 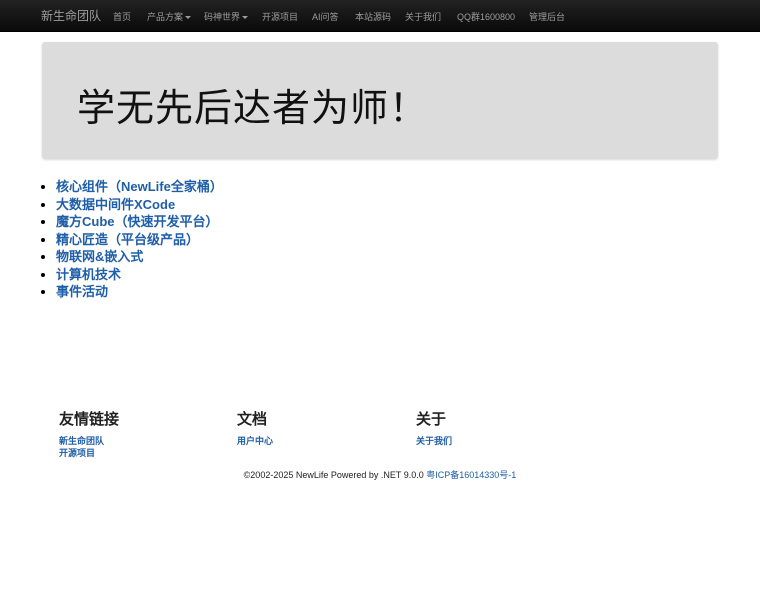 I want to click on footer-friend-links: 友情链接 新生命团队 开源项目, so click(x=89, y=433).